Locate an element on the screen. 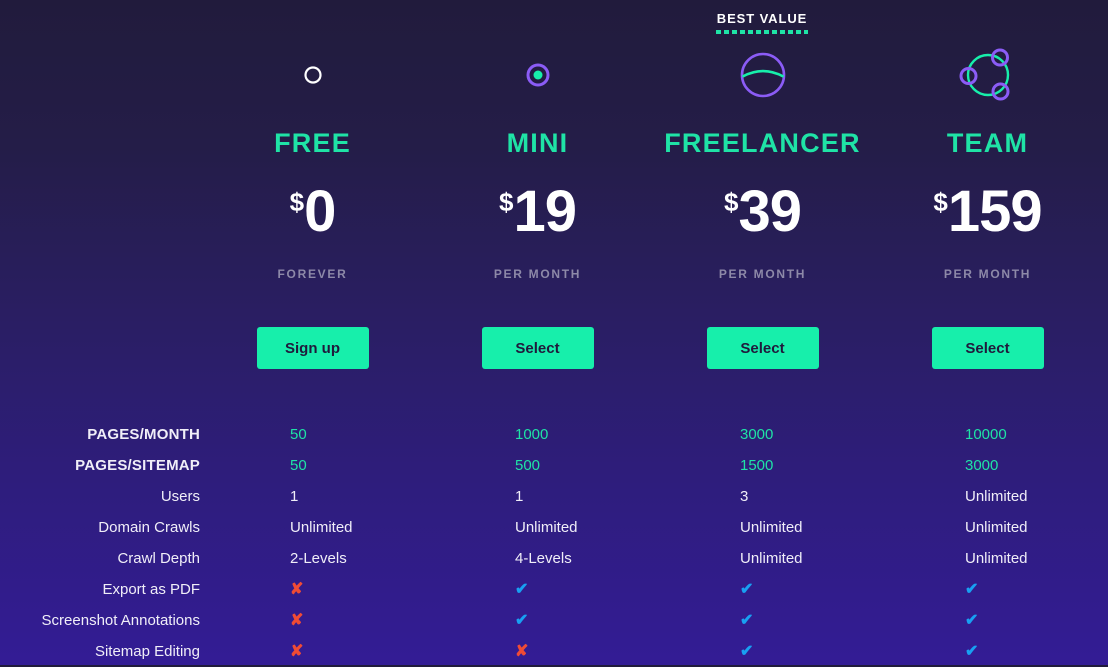  select-button-mini: Select is located at coordinates (537, 348).